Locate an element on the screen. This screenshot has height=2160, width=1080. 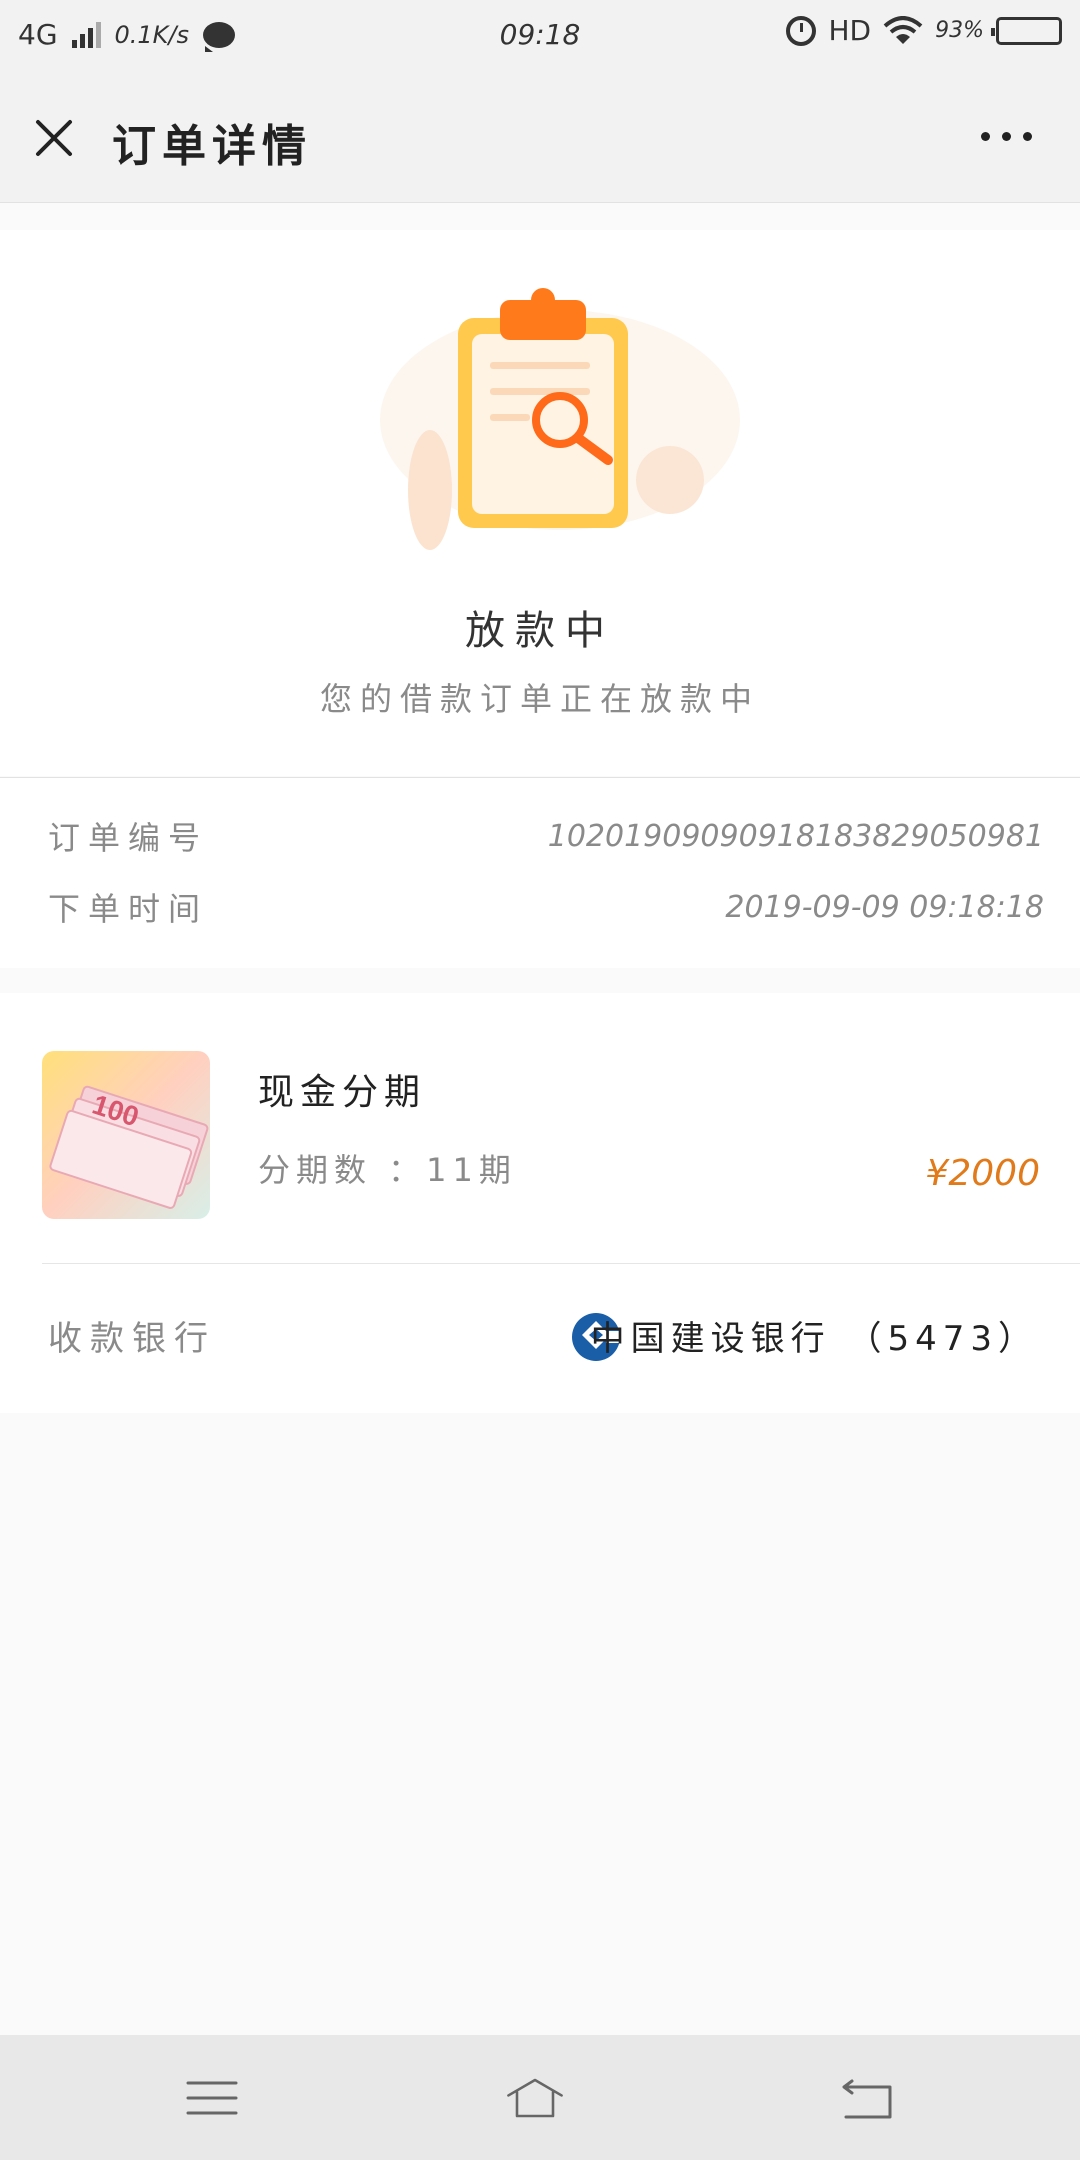
divider is located at coordinates (561, 1263).